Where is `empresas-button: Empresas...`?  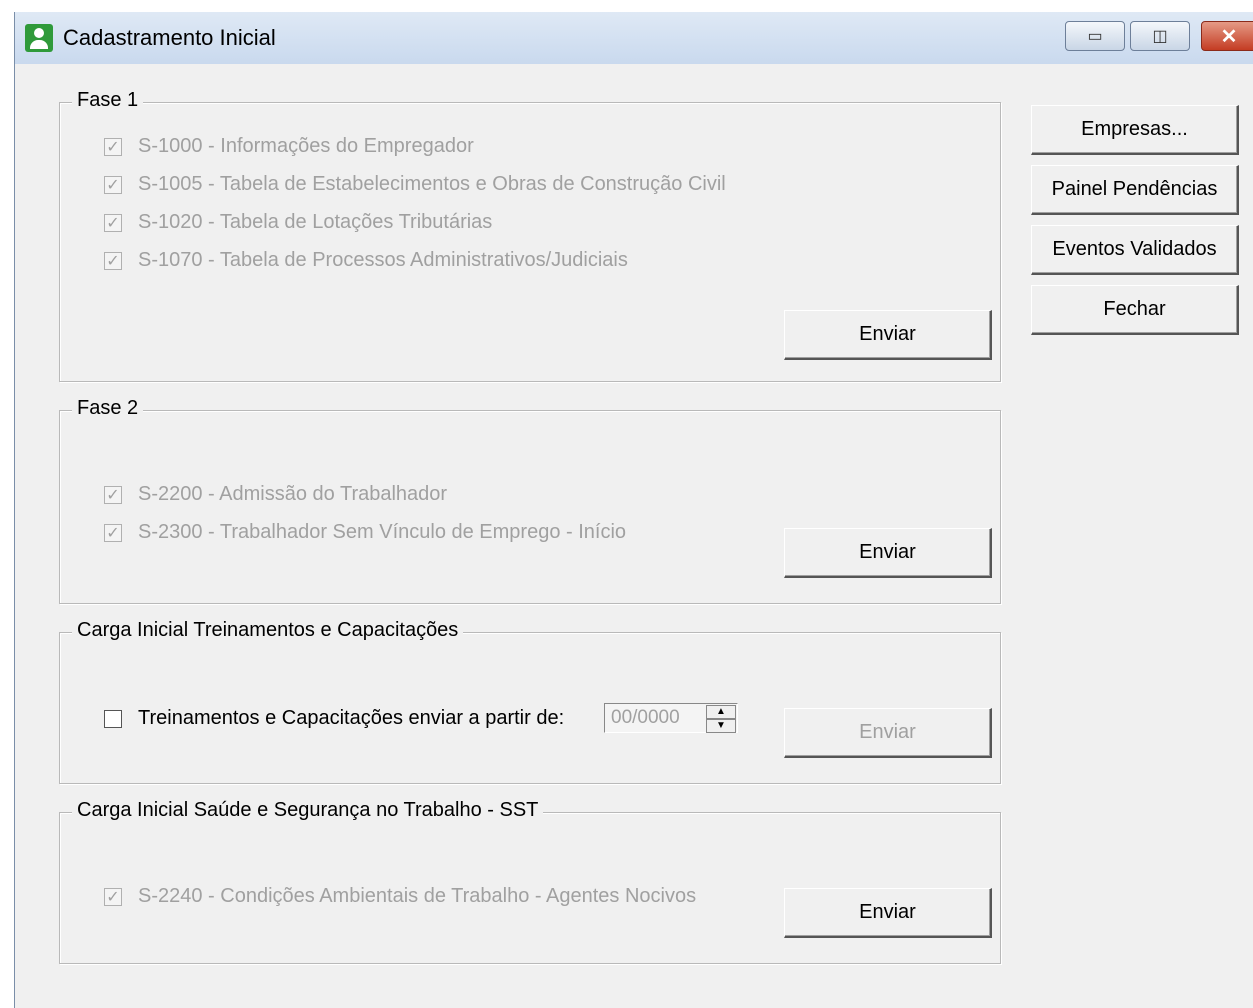 empresas-button: Empresas... is located at coordinates (1135, 130).